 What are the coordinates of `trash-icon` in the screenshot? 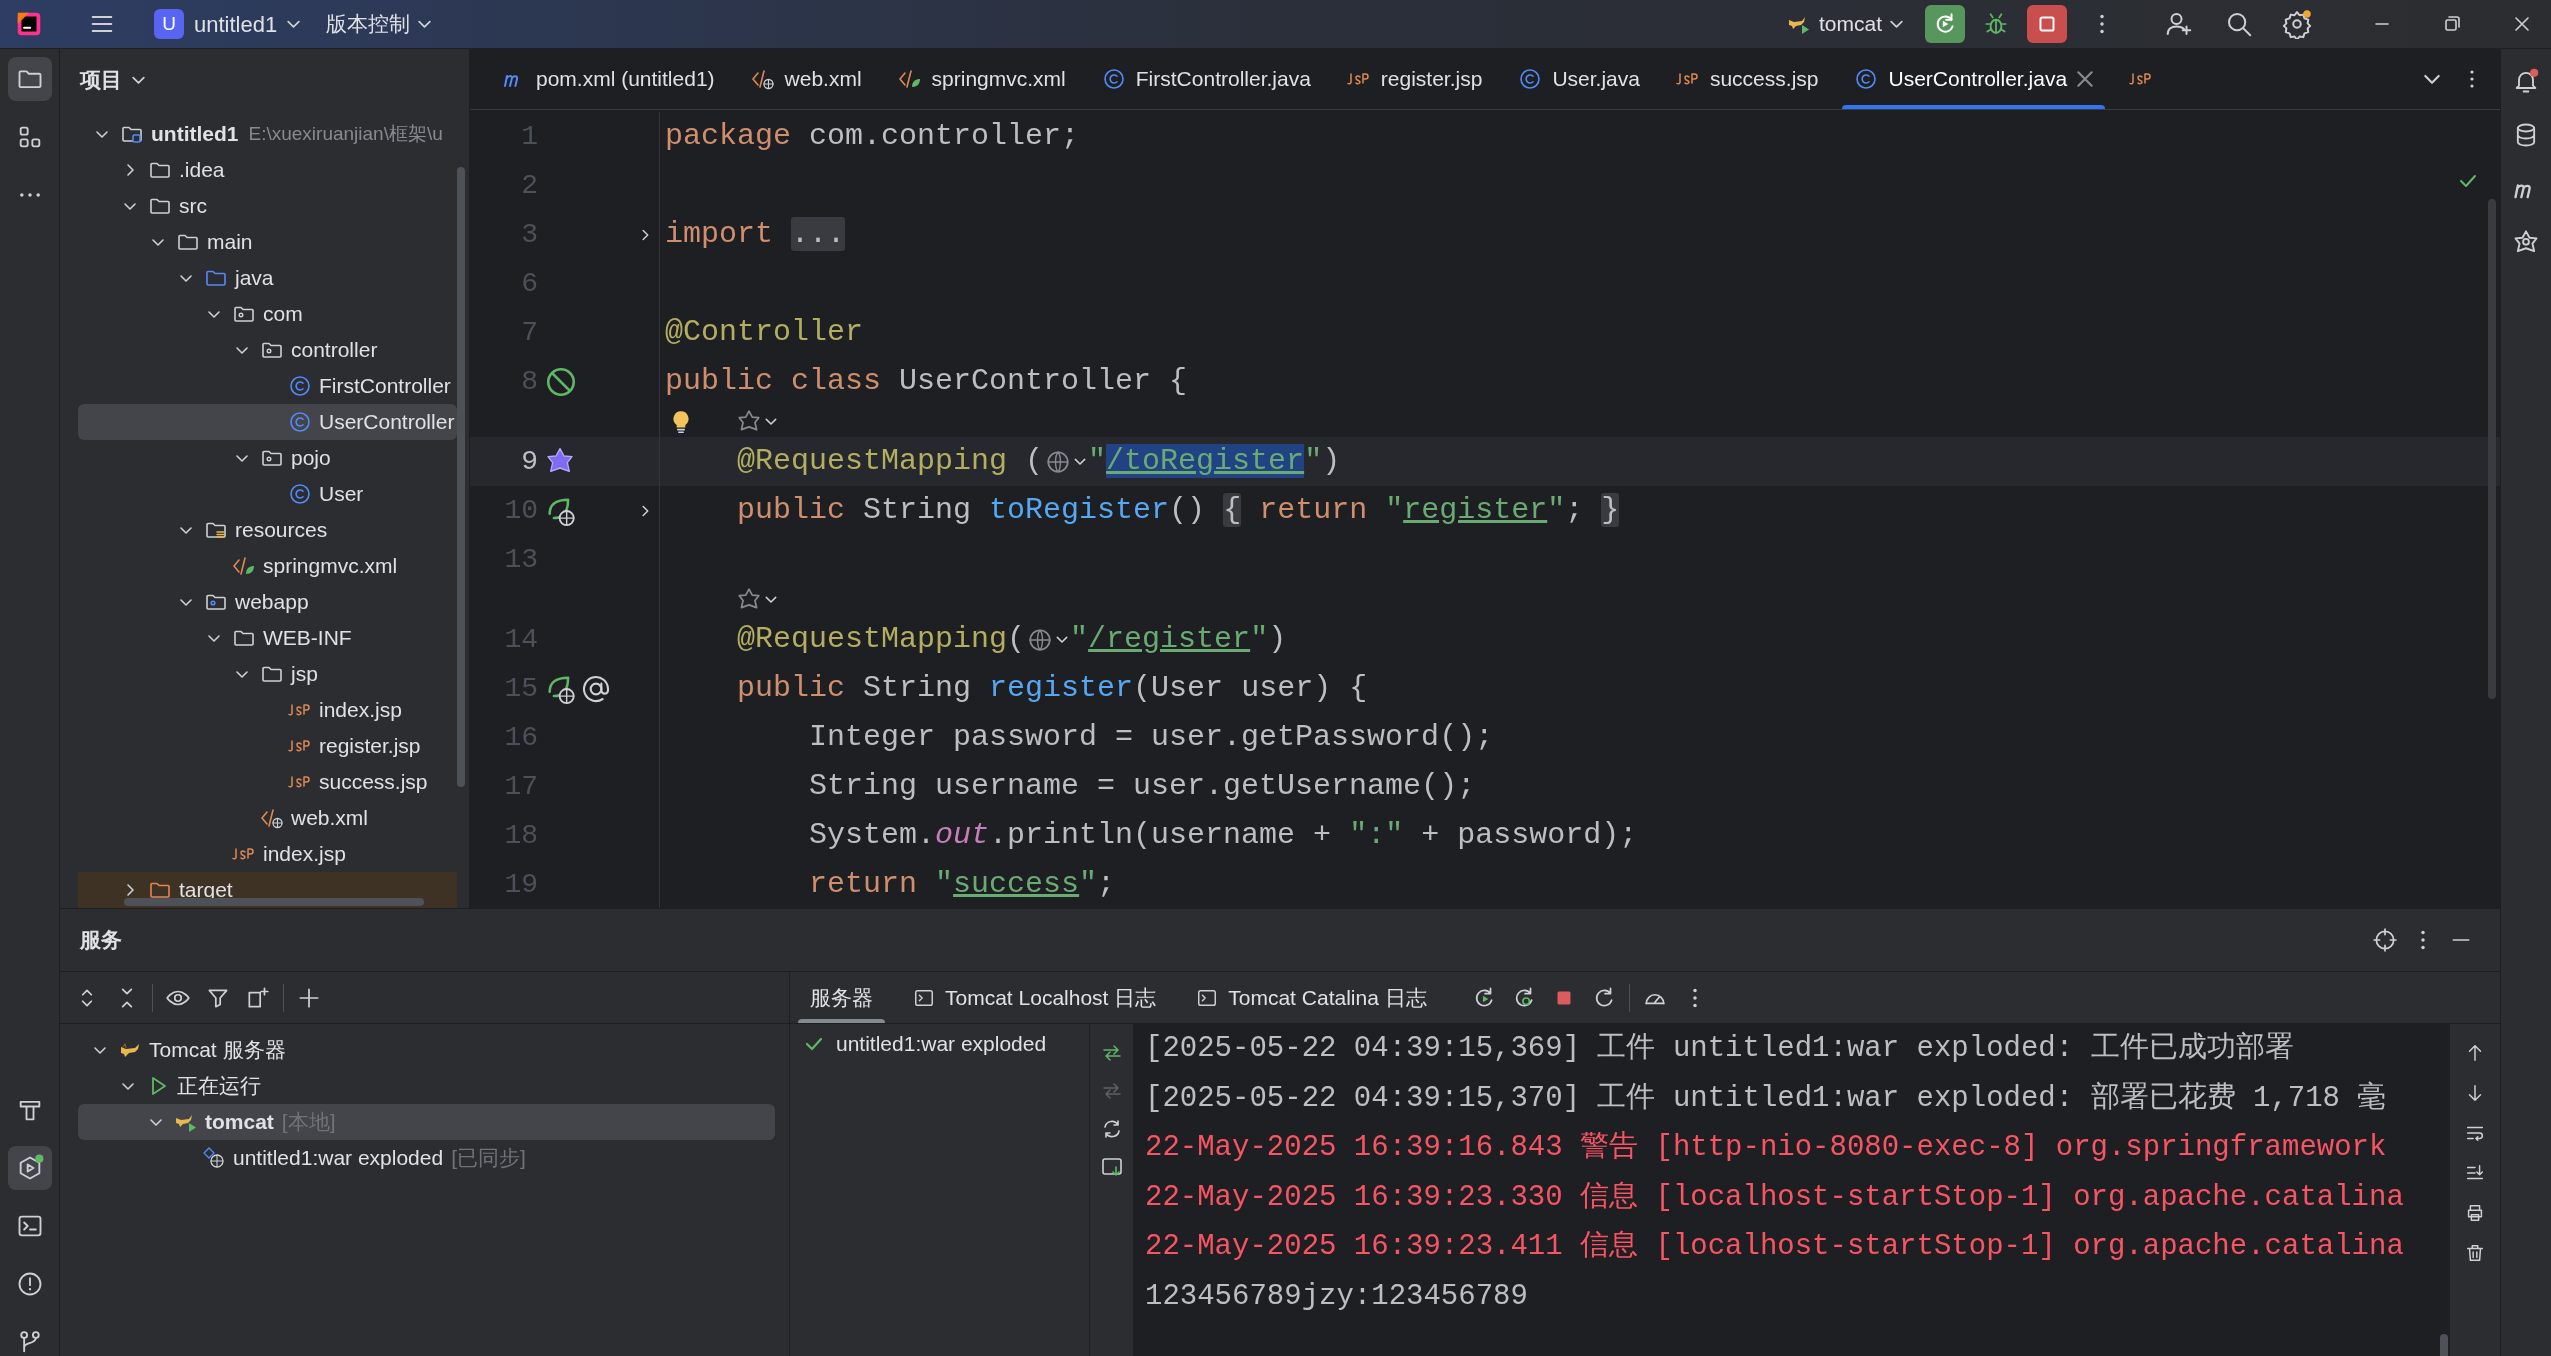 It's located at (2475, 1253).